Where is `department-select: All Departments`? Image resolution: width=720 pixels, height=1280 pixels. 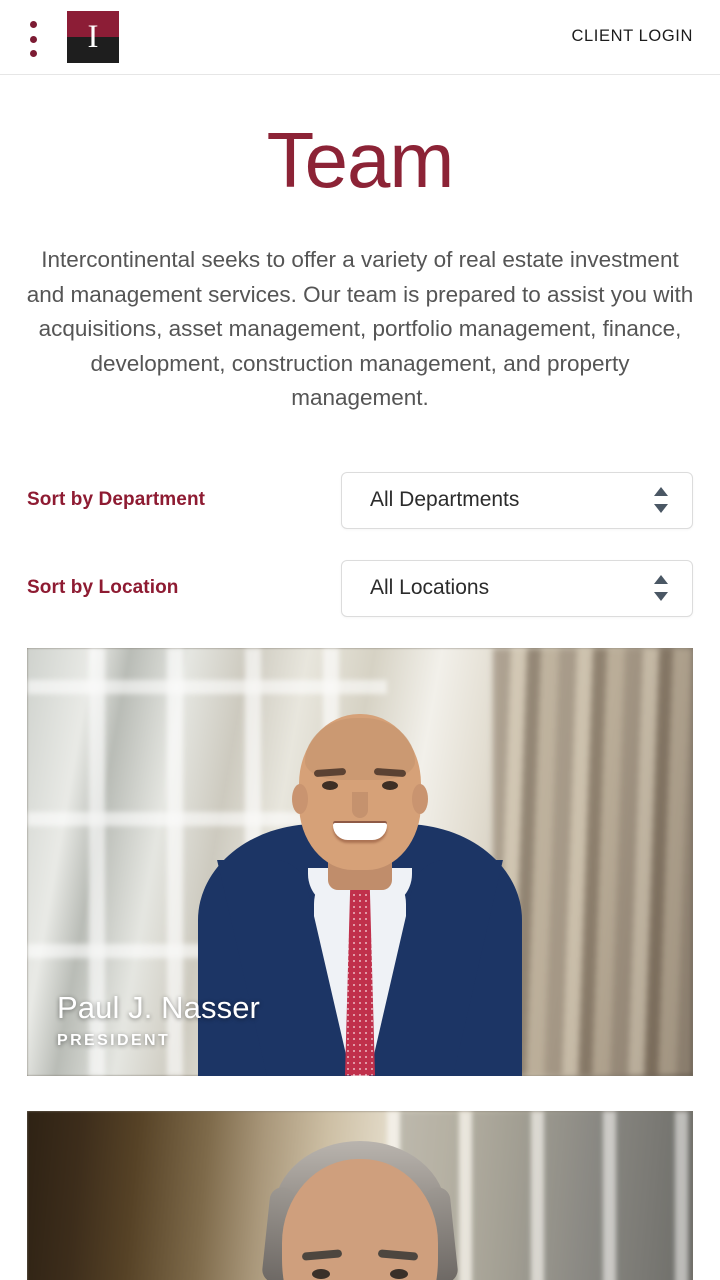 department-select: All Departments is located at coordinates (517, 500).